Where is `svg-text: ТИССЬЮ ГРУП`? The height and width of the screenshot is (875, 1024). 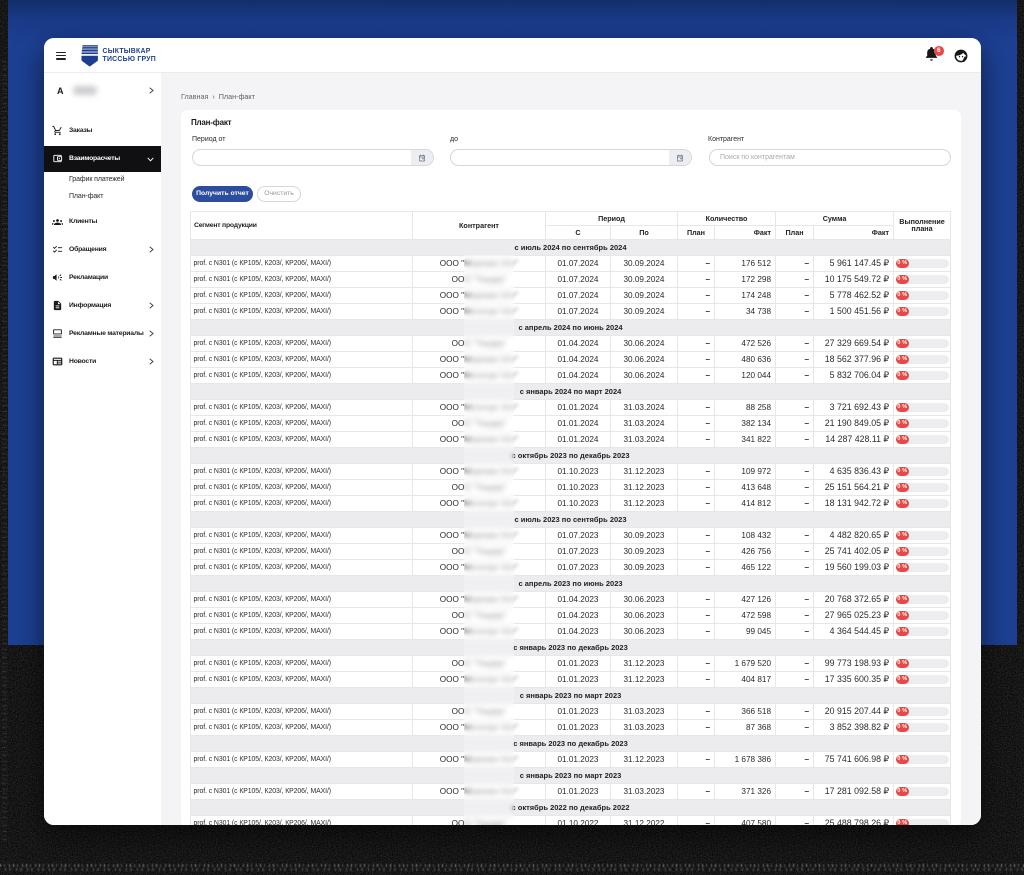
svg-text: ТИССЬЮ ГРУП is located at coordinates (130, 59).